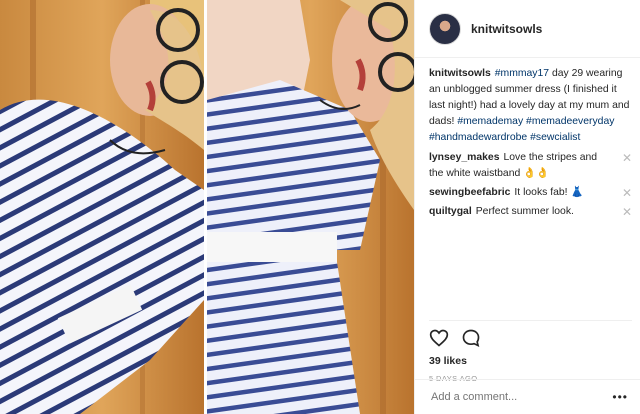  Describe the element at coordinates (464, 157) in the screenshot. I see `comment-username: lynsey_makes` at that location.